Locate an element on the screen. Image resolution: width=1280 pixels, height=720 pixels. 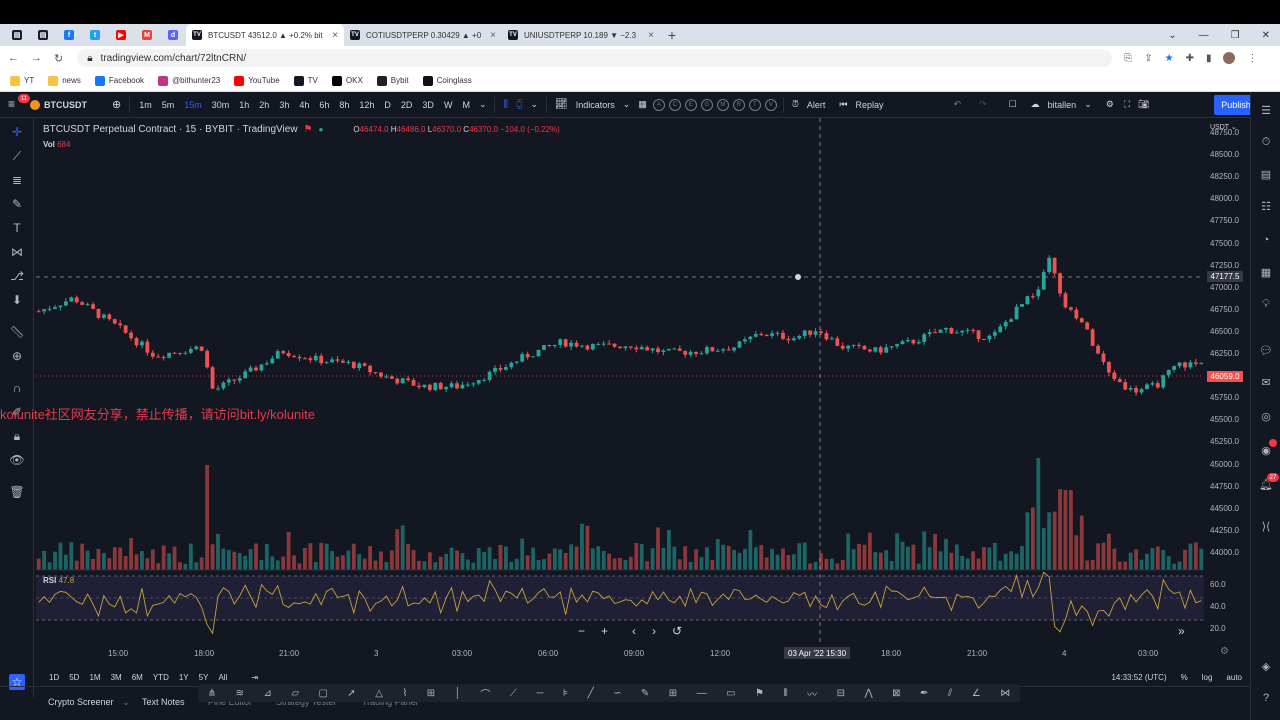
goto-date-icon: ⇥ is located at coordinates (254, 677).